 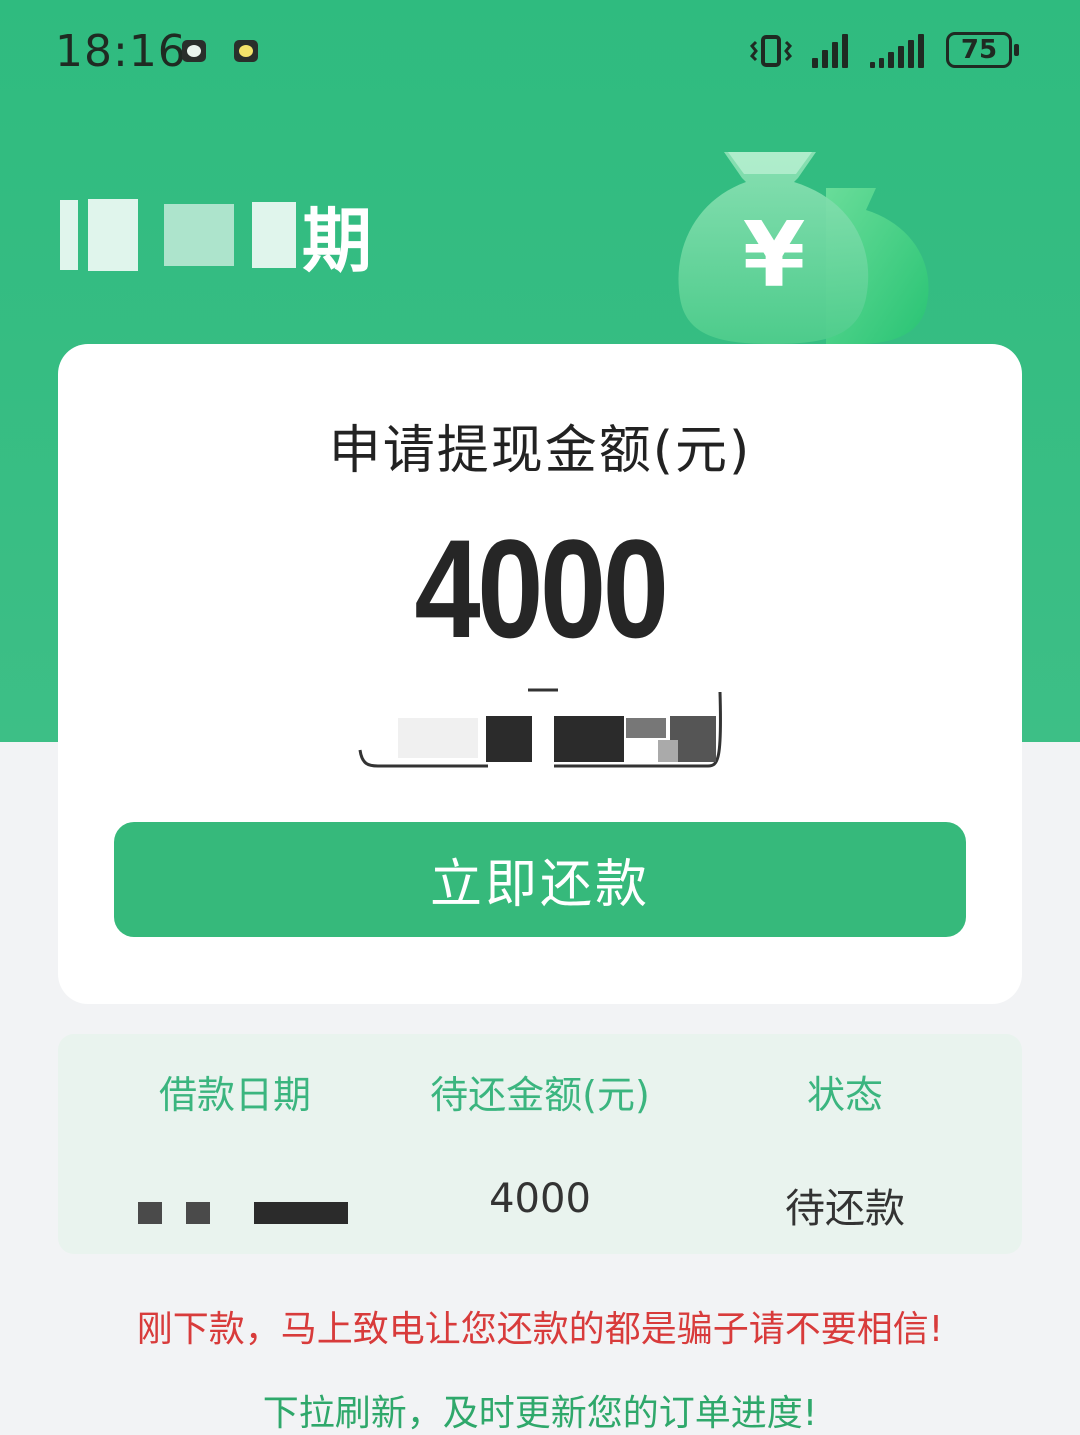 I want to click on table-header-loan-date: 借款日期, so click(x=234, y=1095).